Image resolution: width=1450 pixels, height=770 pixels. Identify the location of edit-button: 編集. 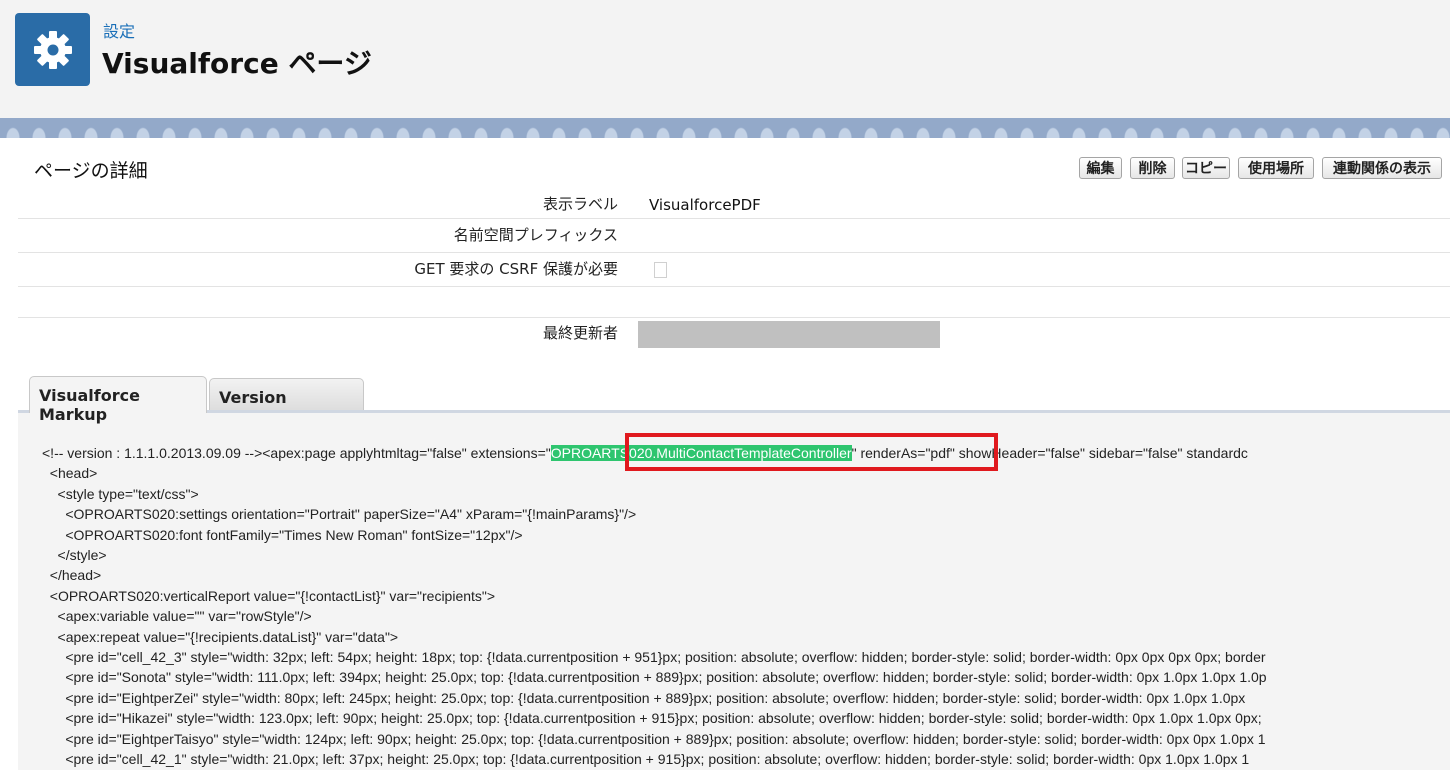
(1100, 168).